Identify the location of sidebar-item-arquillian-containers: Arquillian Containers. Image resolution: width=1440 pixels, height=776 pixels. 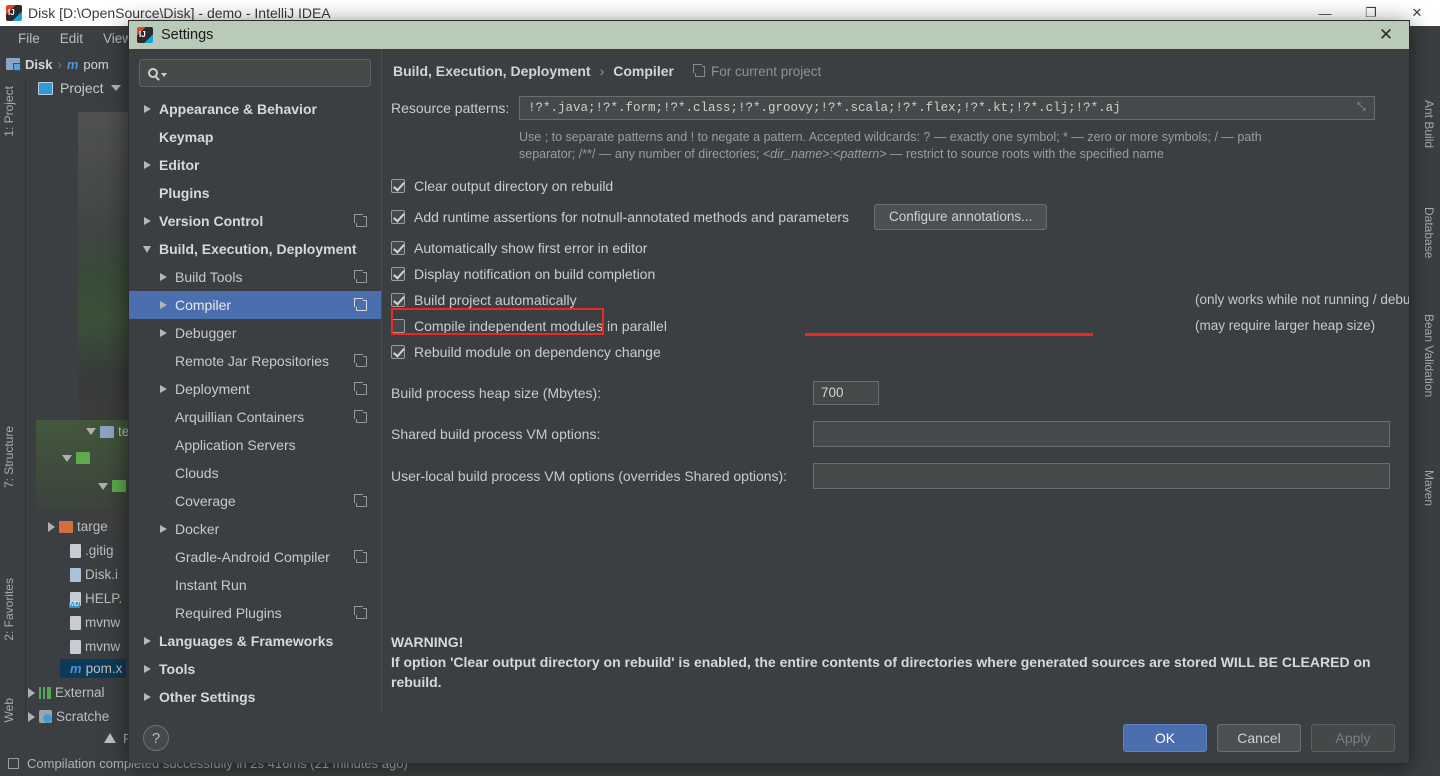
(255, 417).